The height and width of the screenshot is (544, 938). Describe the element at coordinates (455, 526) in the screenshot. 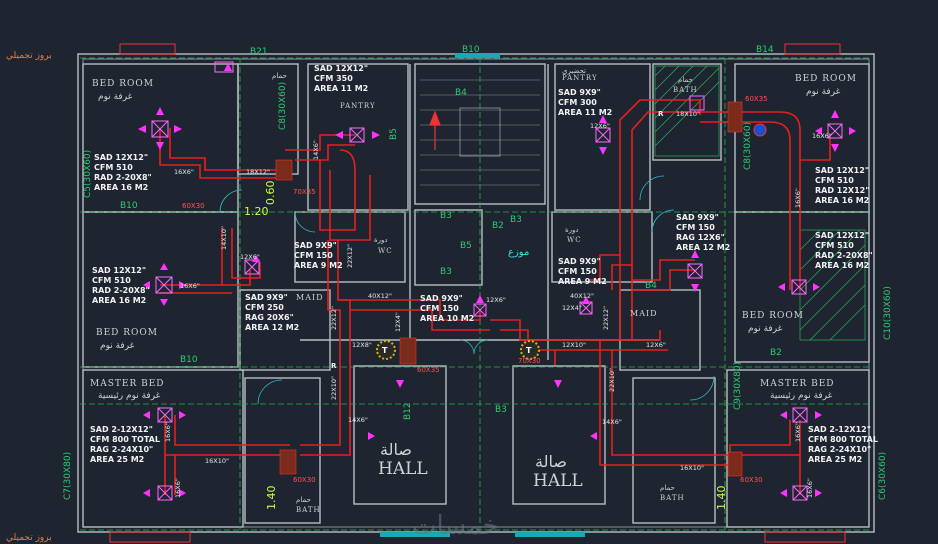

I see `watermark: خمسات` at that location.